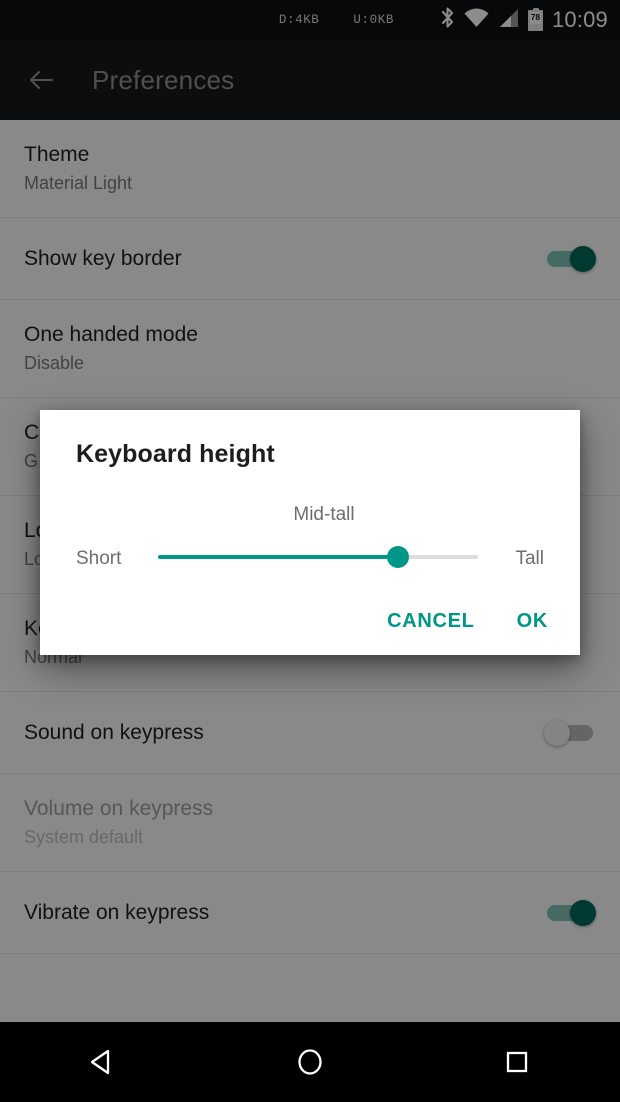 The image size is (620, 1102). I want to click on cancel-button: CANCEL, so click(431, 621).